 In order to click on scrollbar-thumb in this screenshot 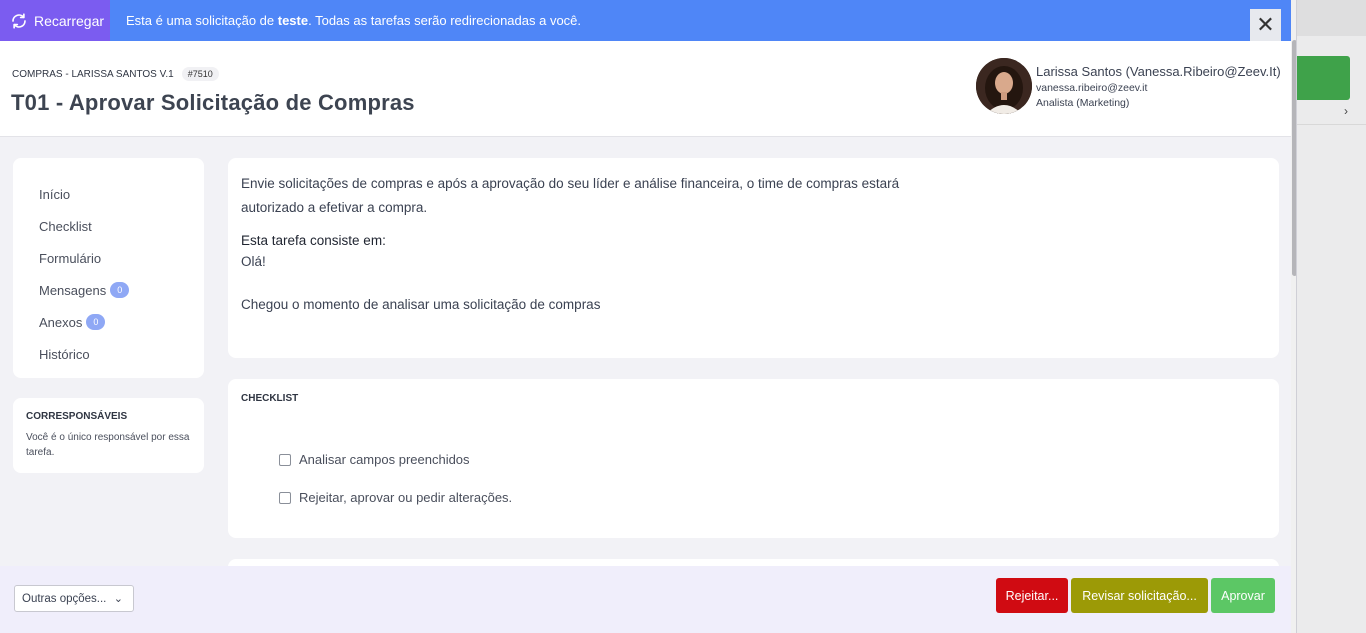, I will do `click(1294, 158)`.